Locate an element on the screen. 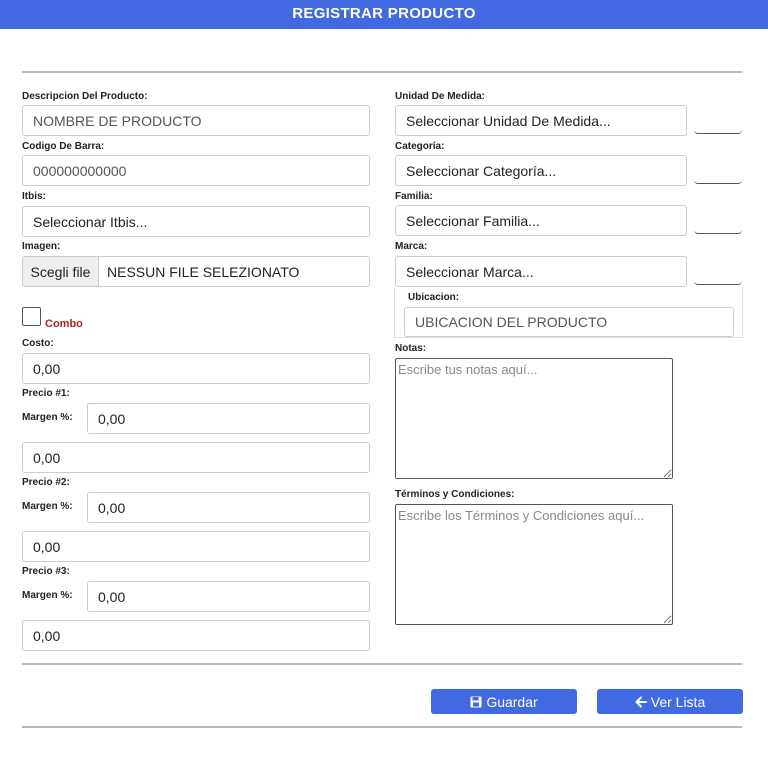  codigo-label: Codigo De Barra: is located at coordinates (63, 146).